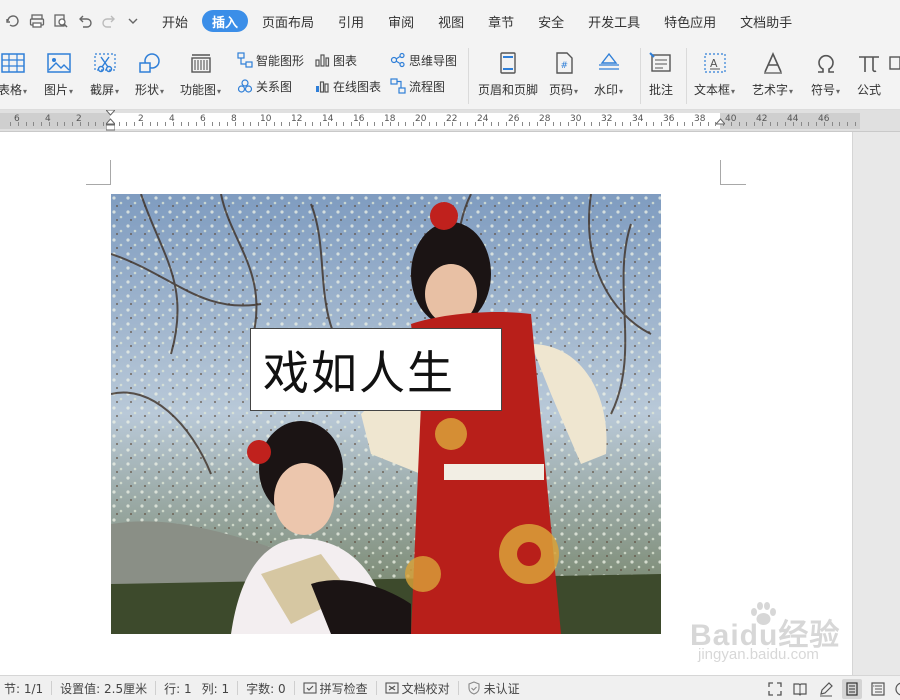 This screenshot has height=700, width=900. I want to click on header-footer-icon, so click(508, 63).